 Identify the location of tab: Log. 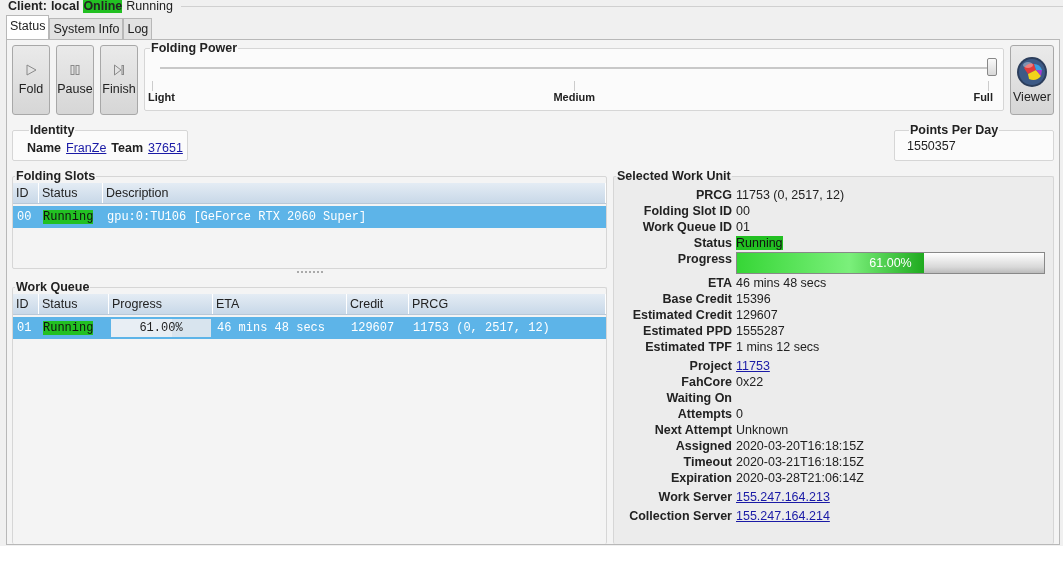
(138, 28).